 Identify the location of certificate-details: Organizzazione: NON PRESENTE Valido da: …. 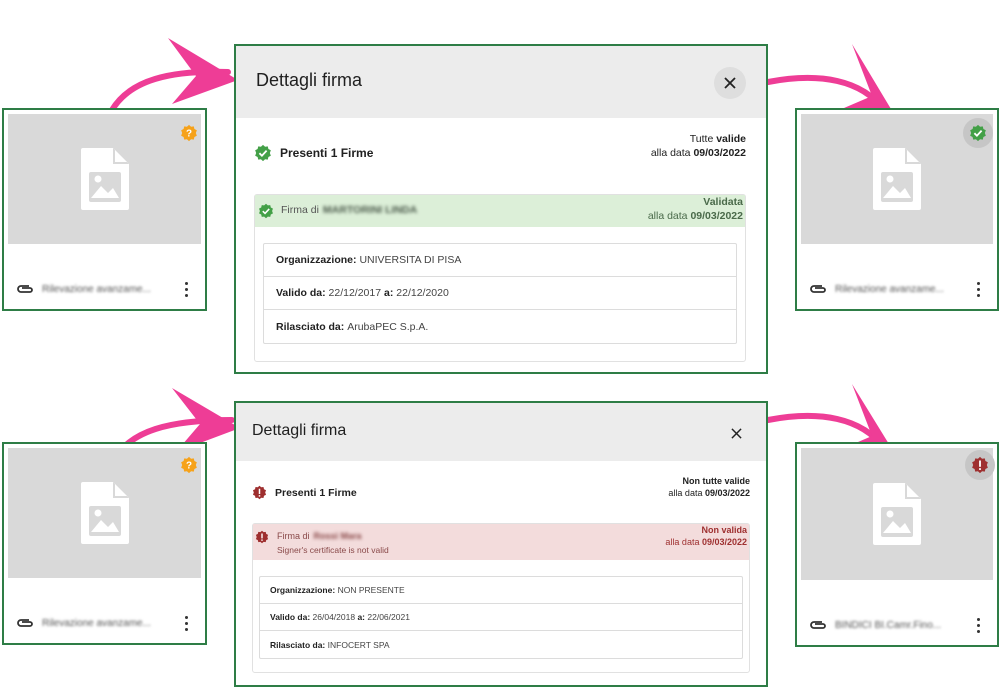
(501, 617).